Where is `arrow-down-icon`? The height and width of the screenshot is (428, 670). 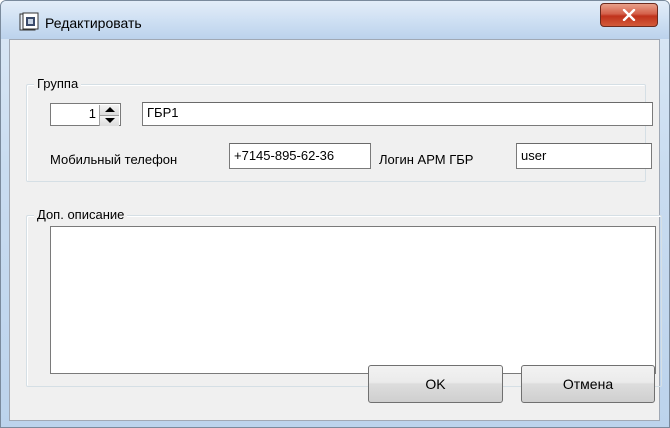 arrow-down-icon is located at coordinates (110, 120).